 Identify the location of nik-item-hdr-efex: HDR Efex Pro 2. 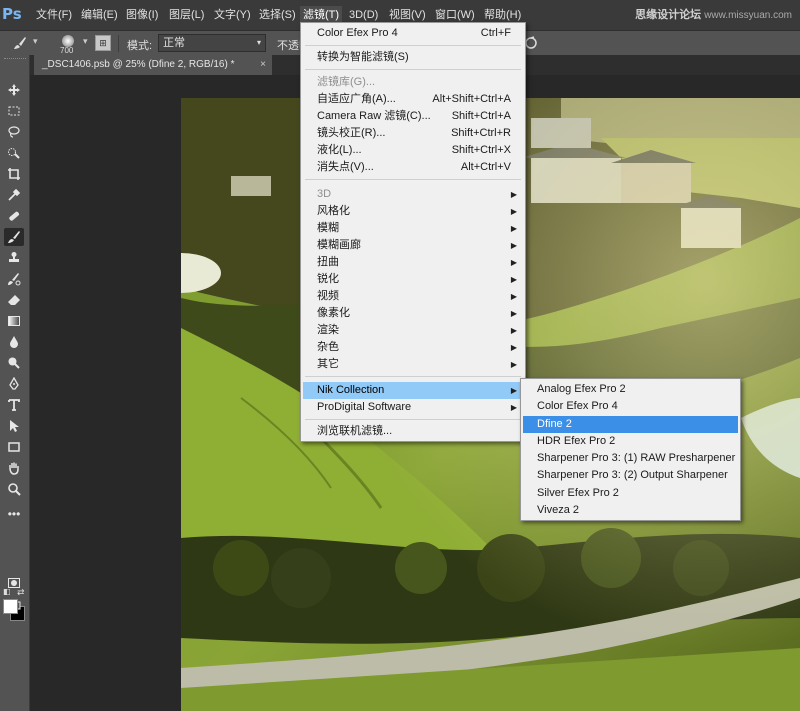
(630, 441).